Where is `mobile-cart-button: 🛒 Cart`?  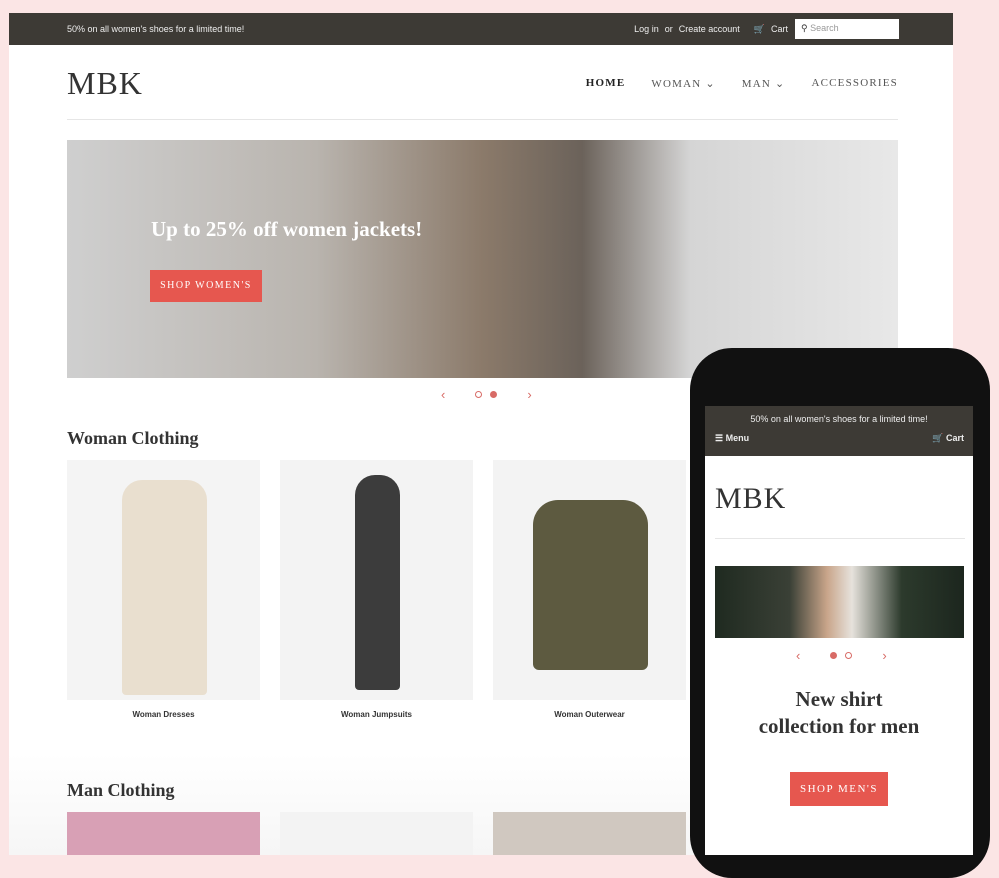
mobile-cart-button: 🛒 Cart is located at coordinates (948, 438).